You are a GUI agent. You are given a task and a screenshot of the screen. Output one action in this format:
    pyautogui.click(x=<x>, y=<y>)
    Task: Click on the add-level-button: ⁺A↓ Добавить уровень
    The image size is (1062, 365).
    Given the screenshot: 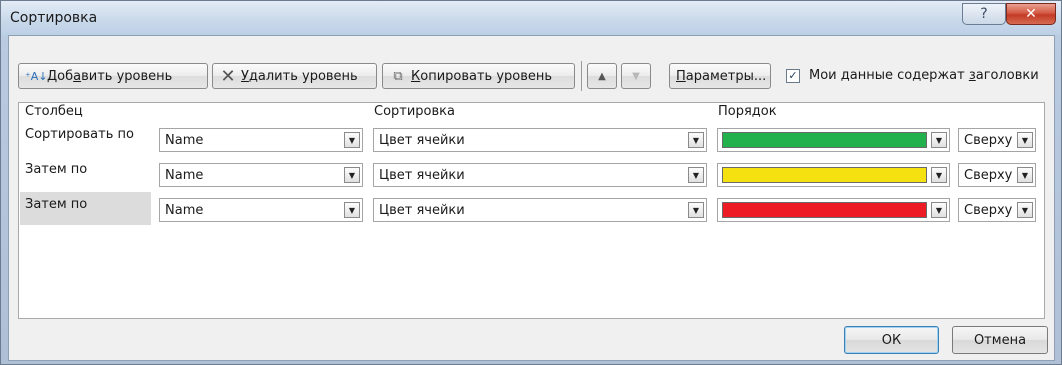 What is the action you would take?
    pyautogui.click(x=113, y=76)
    